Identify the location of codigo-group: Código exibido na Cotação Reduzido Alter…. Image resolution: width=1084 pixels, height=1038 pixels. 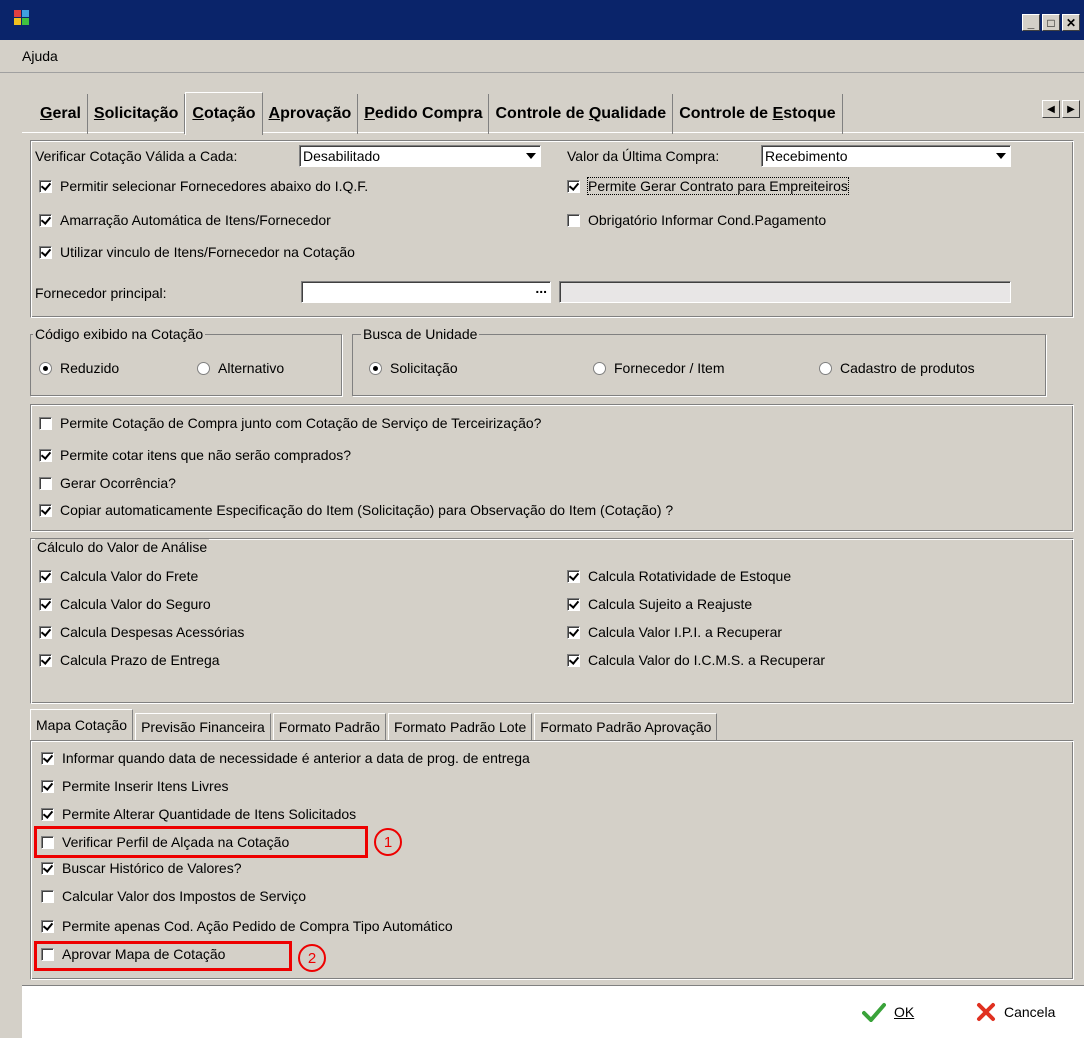
(186, 361).